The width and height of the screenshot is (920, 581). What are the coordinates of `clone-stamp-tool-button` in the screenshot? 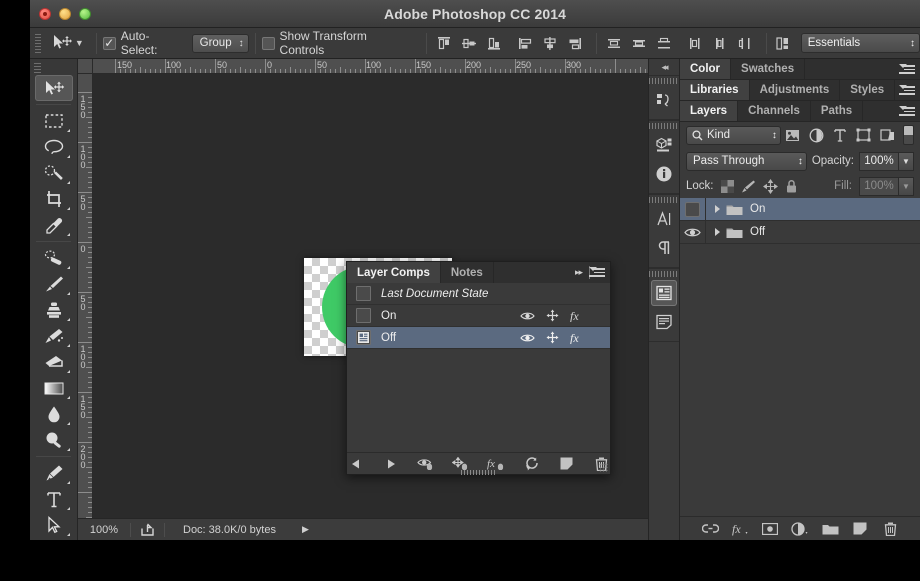 It's located at (54, 310).